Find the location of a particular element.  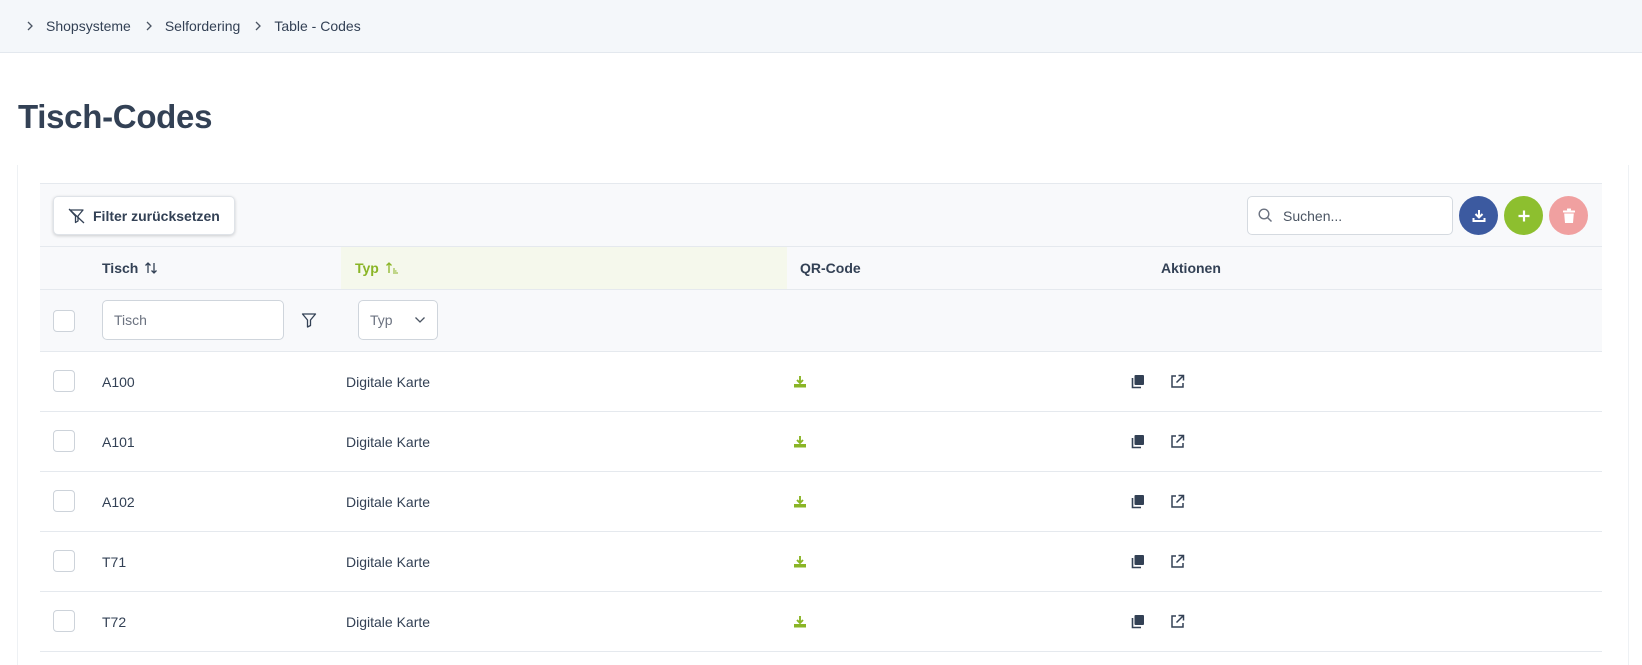

page-title: Tisch-Codes is located at coordinates (115, 116).